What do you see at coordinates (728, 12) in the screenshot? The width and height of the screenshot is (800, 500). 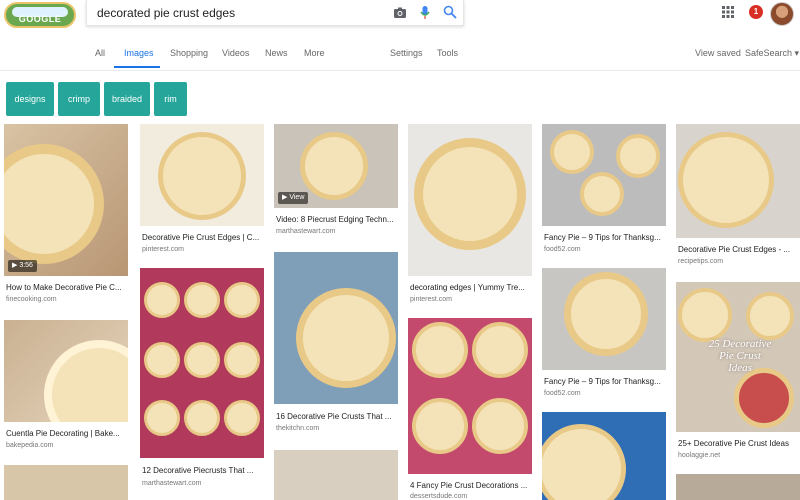 I see `apps-grid-icon` at bounding box center [728, 12].